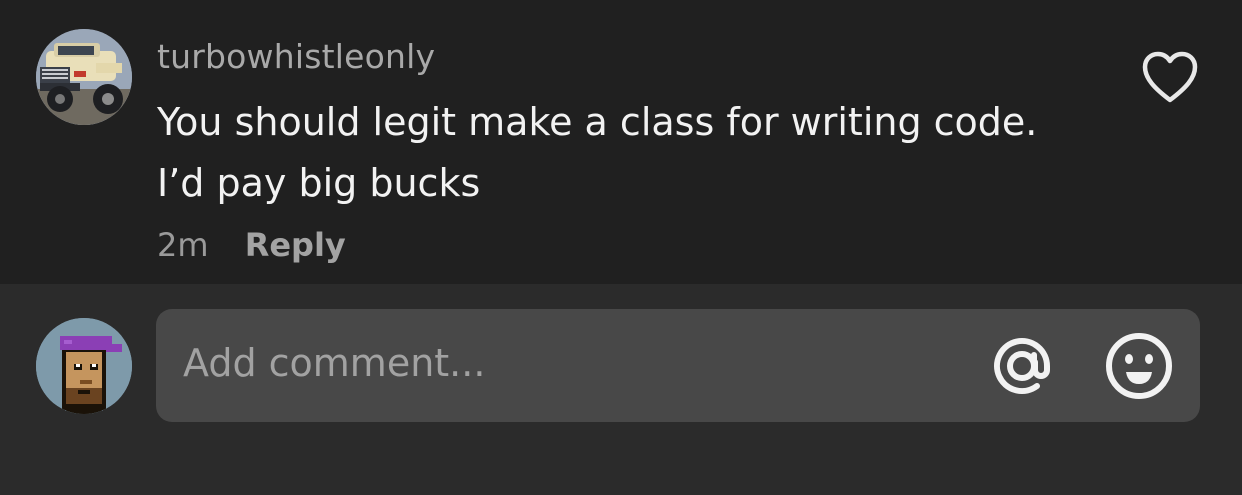 This screenshot has height=495, width=1242. I want to click on pixel-character-avatar-icon, so click(84, 366).